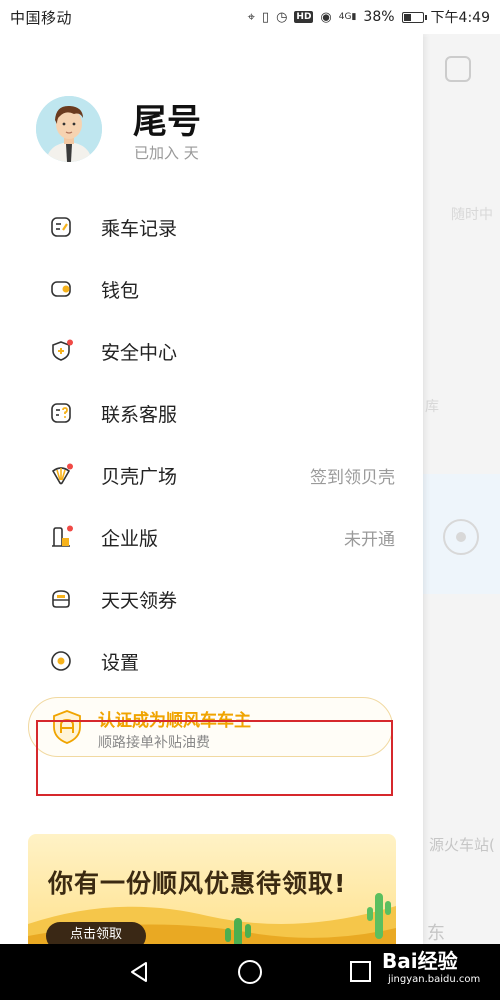 Image resolution: width=500 pixels, height=1000 pixels. I want to click on status-time: 下午4:49, so click(460, 18).